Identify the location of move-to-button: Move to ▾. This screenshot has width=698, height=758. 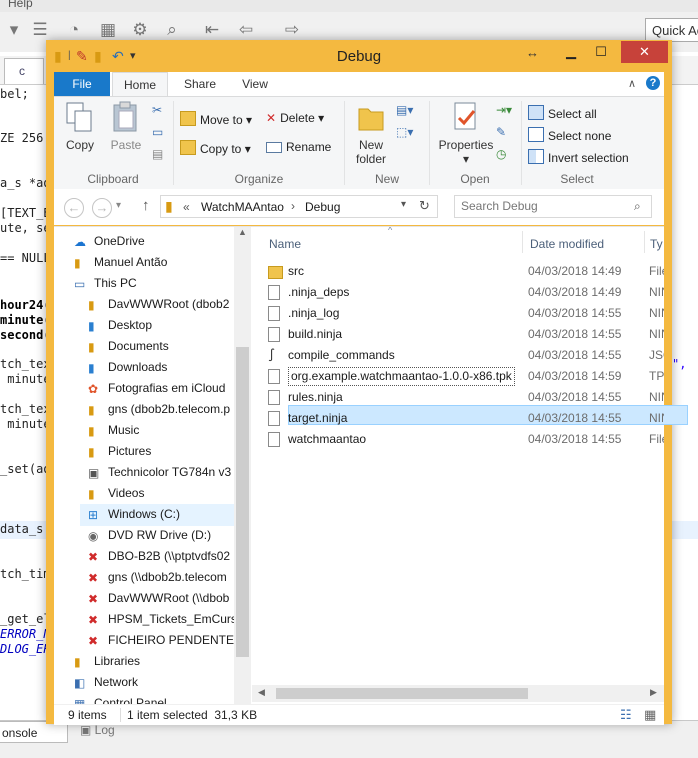
(216, 119).